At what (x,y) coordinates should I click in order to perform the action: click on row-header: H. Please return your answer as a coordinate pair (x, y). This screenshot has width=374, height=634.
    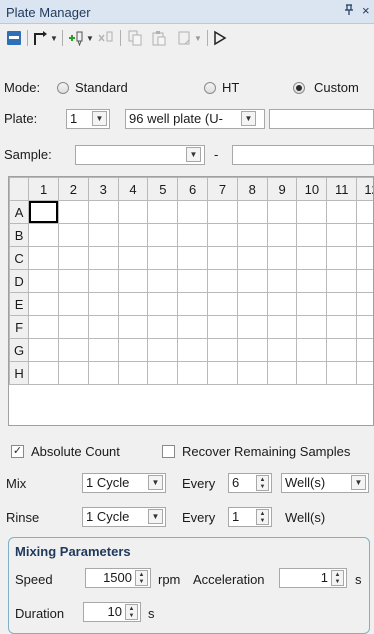
    Looking at the image, I should click on (19, 373).